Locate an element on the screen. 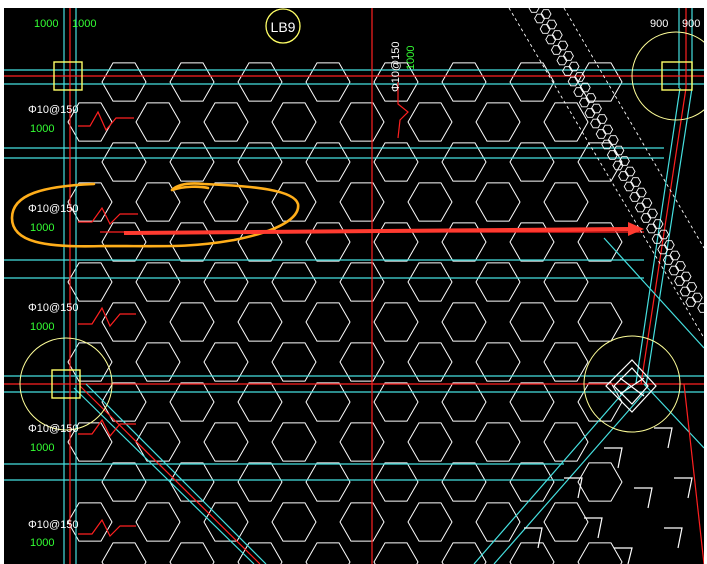  stair-marks is located at coordinates (608, 495).